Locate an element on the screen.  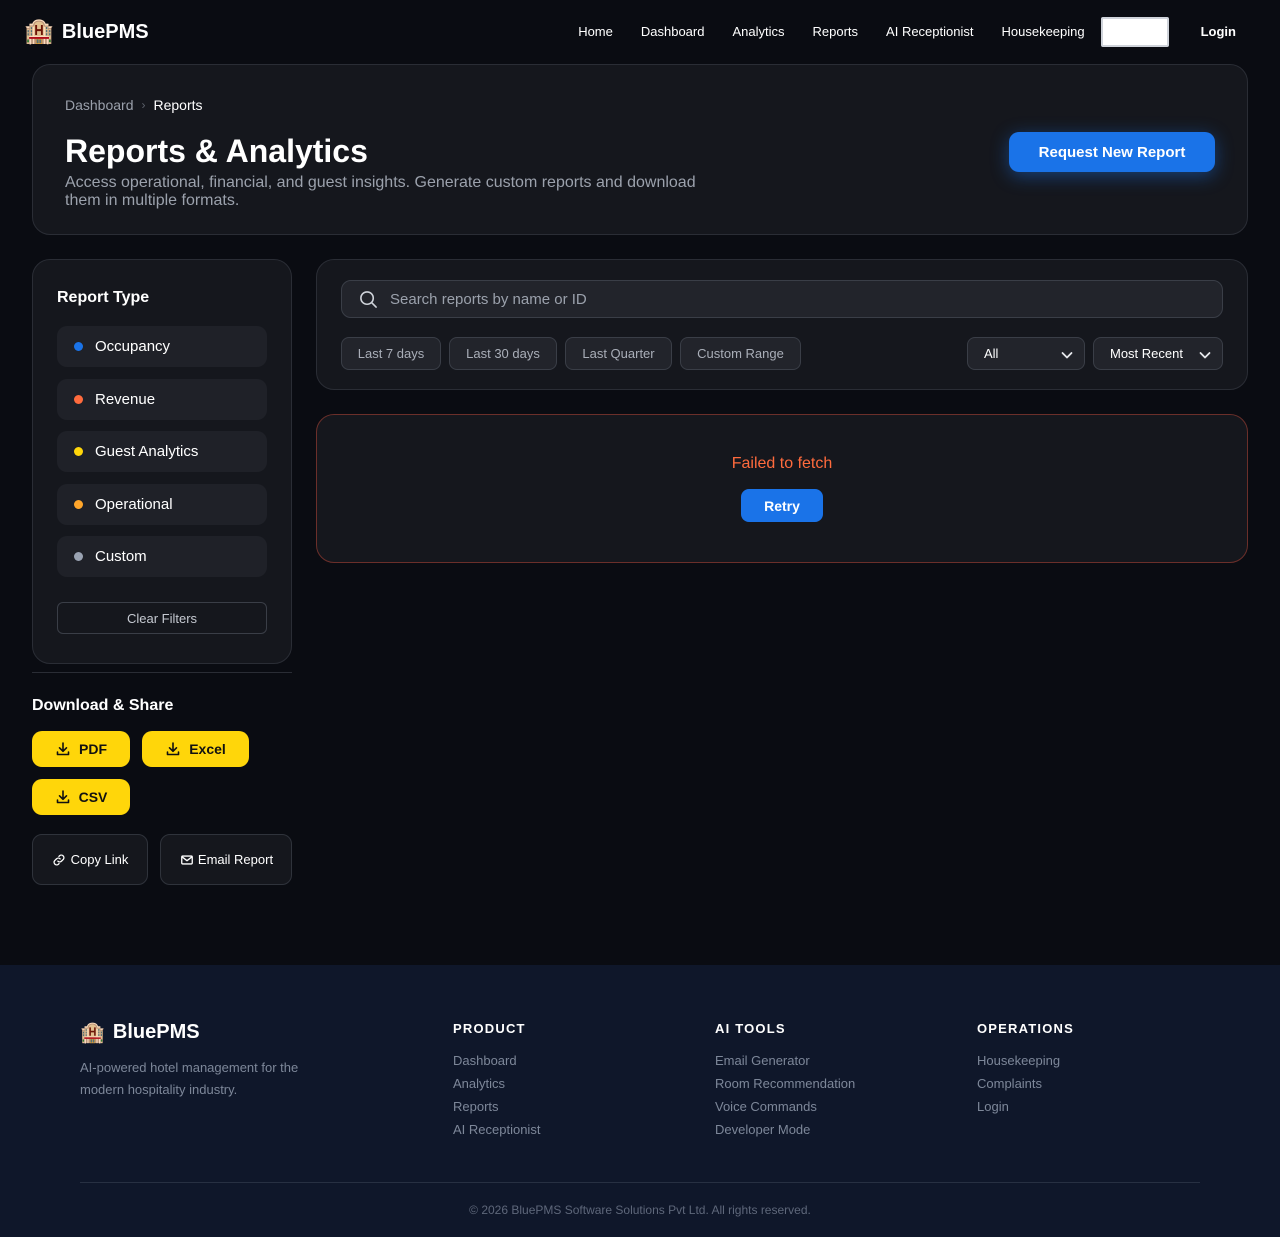
copy-link-button: Copy Link is located at coordinates (90, 859).